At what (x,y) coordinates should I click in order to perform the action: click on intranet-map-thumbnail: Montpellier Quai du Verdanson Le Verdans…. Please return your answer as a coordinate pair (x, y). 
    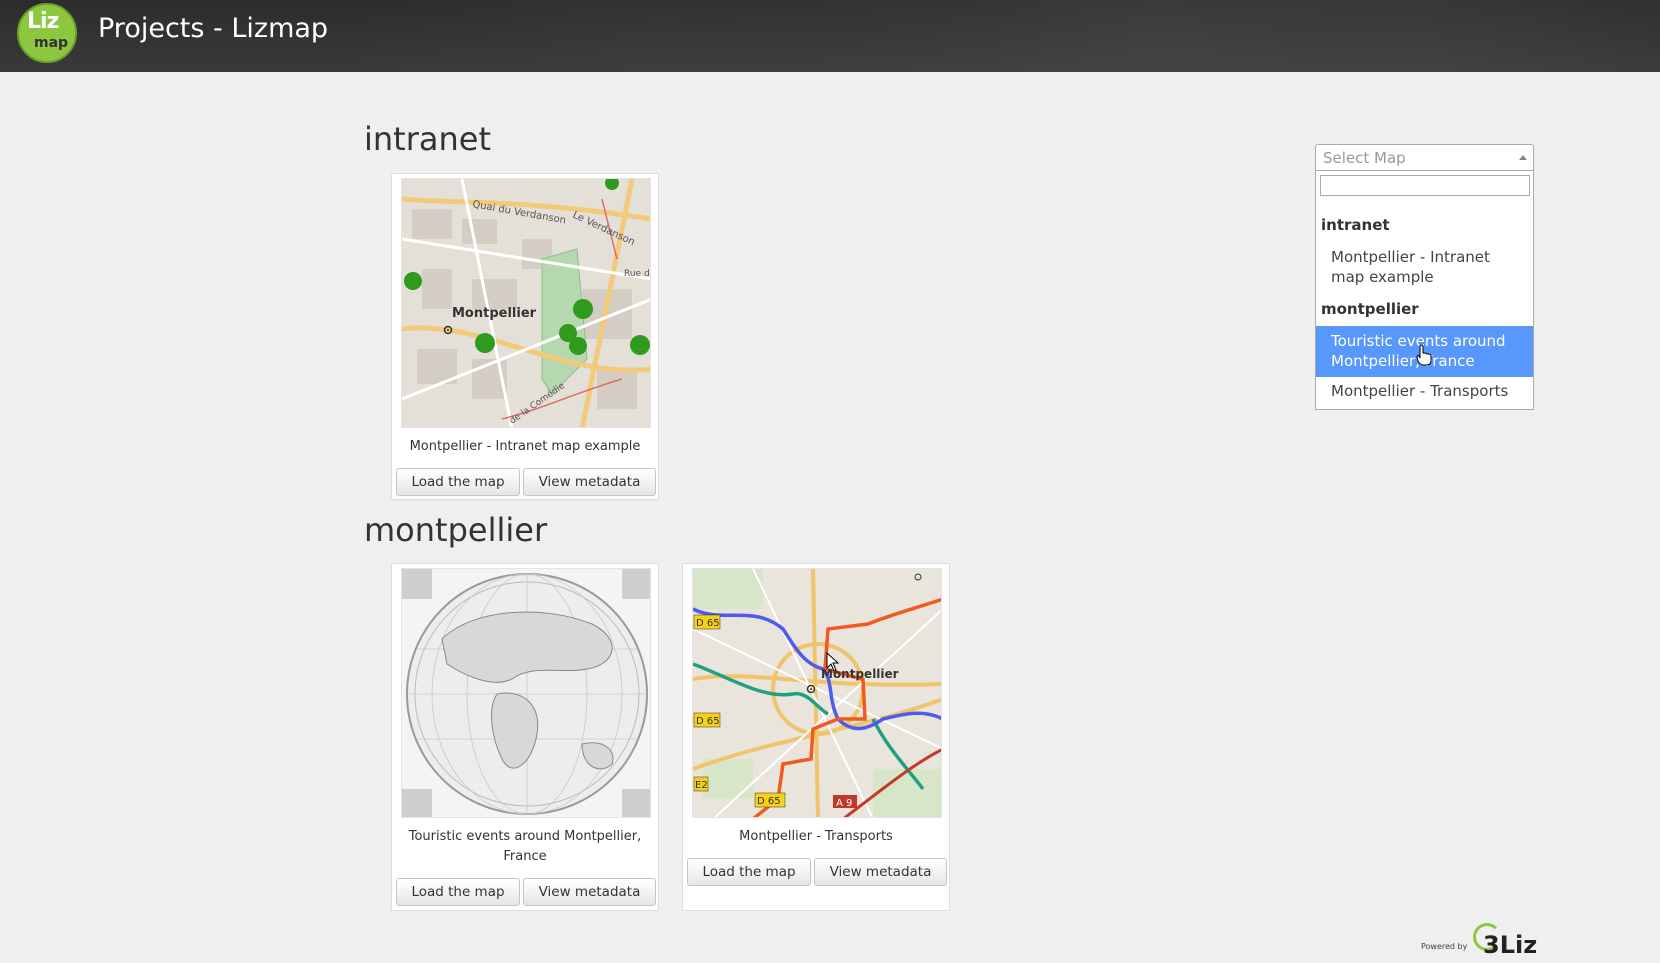
    Looking at the image, I should click on (526, 303).